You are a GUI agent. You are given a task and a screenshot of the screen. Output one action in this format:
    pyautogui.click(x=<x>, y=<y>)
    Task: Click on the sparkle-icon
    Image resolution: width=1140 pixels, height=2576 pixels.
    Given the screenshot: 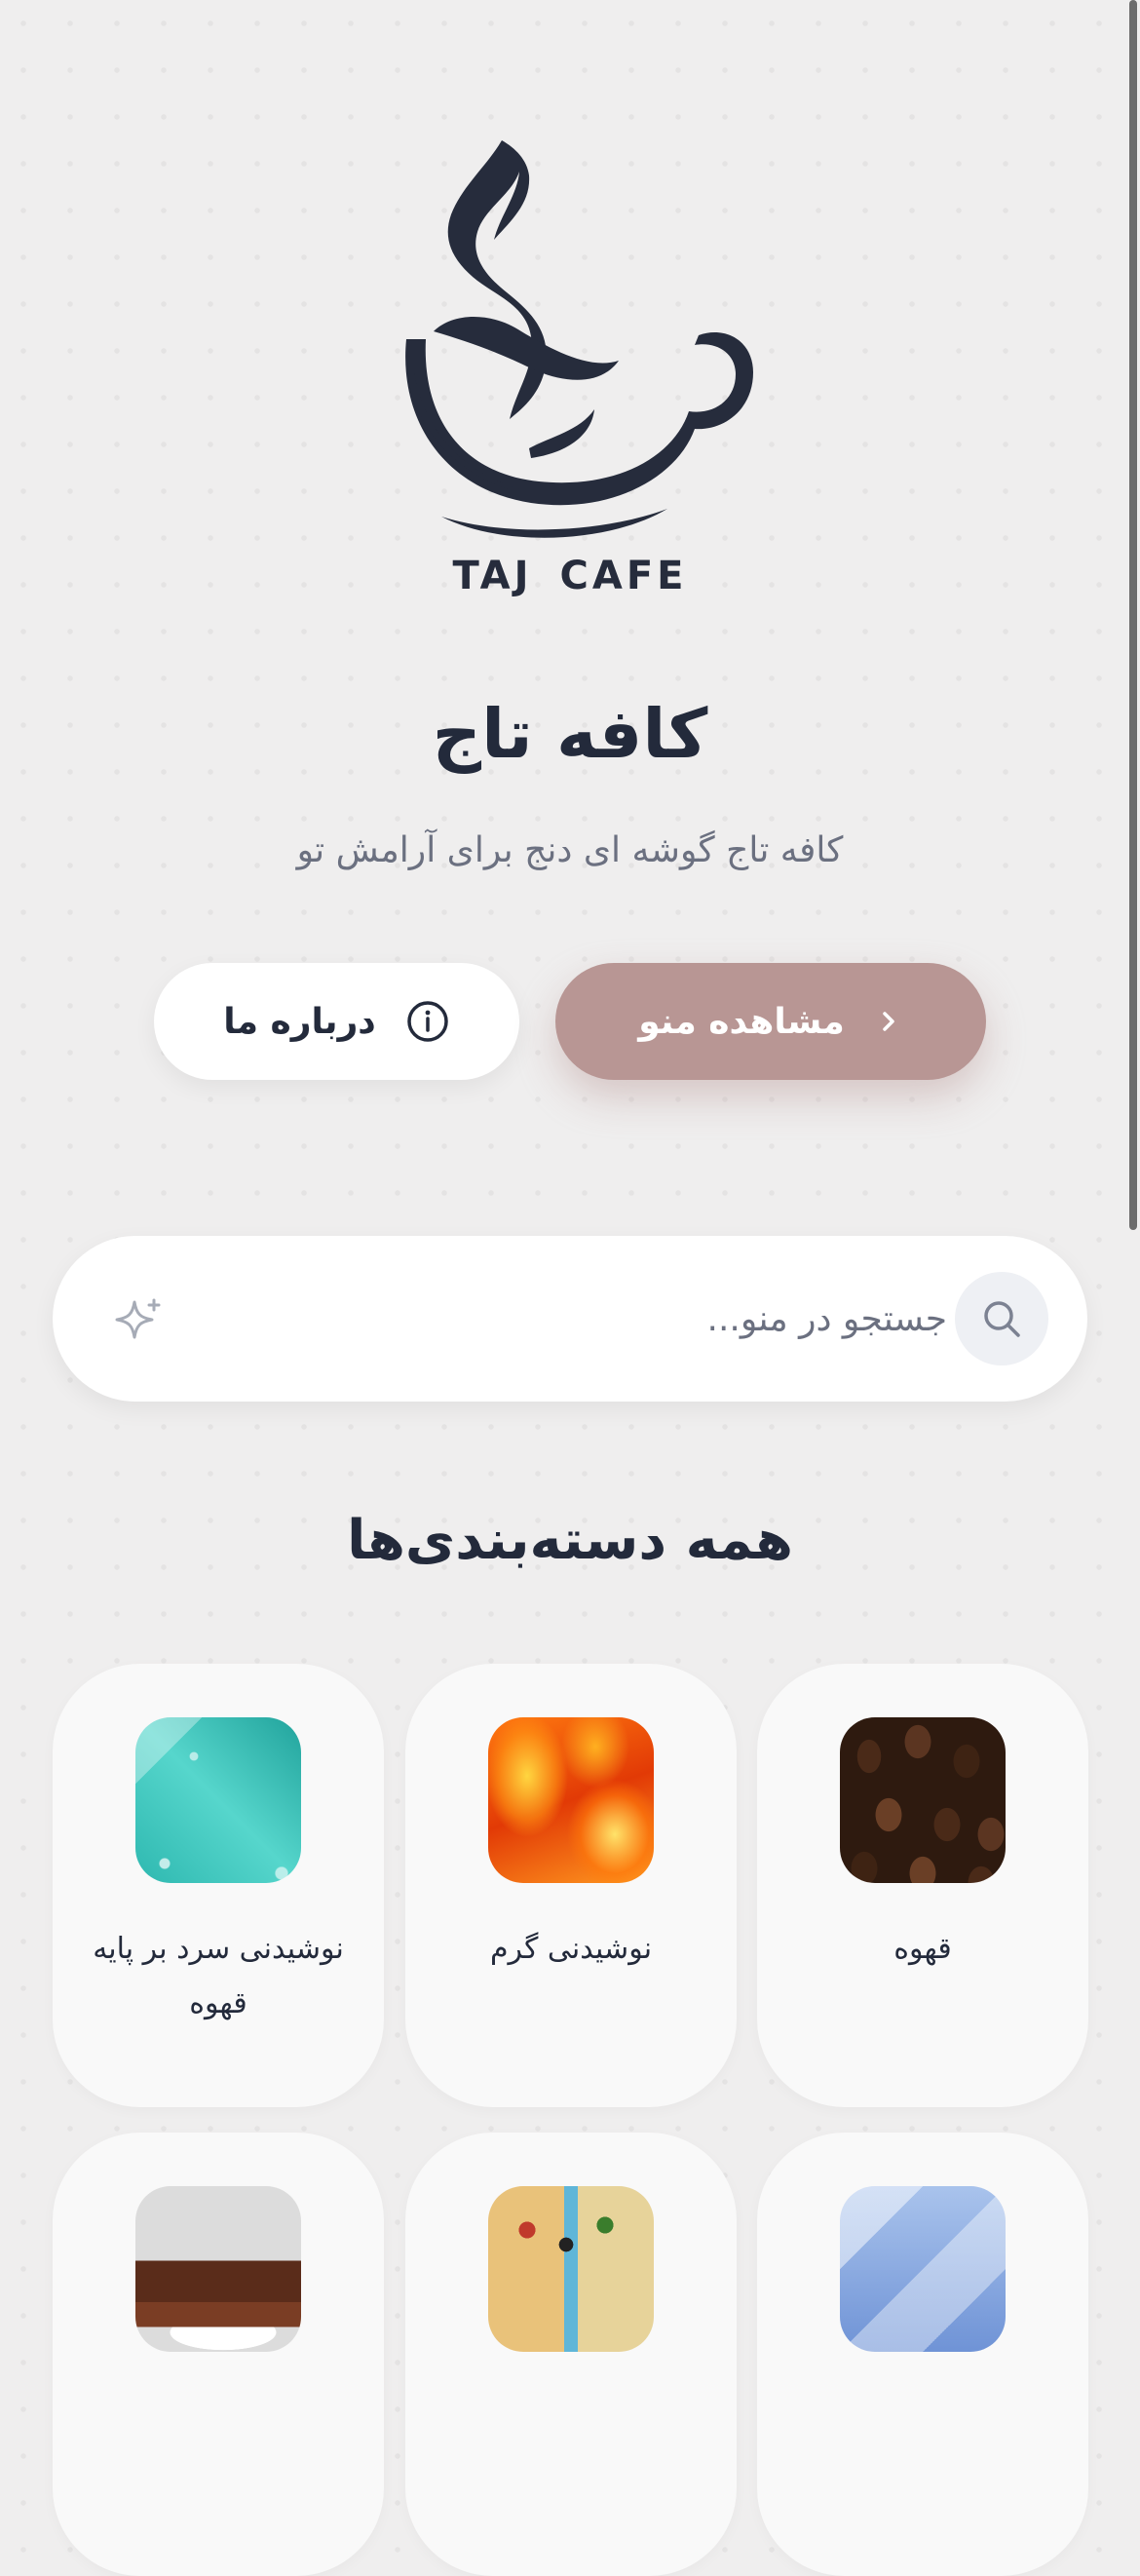 What is the action you would take?
    pyautogui.click(x=139, y=1320)
    